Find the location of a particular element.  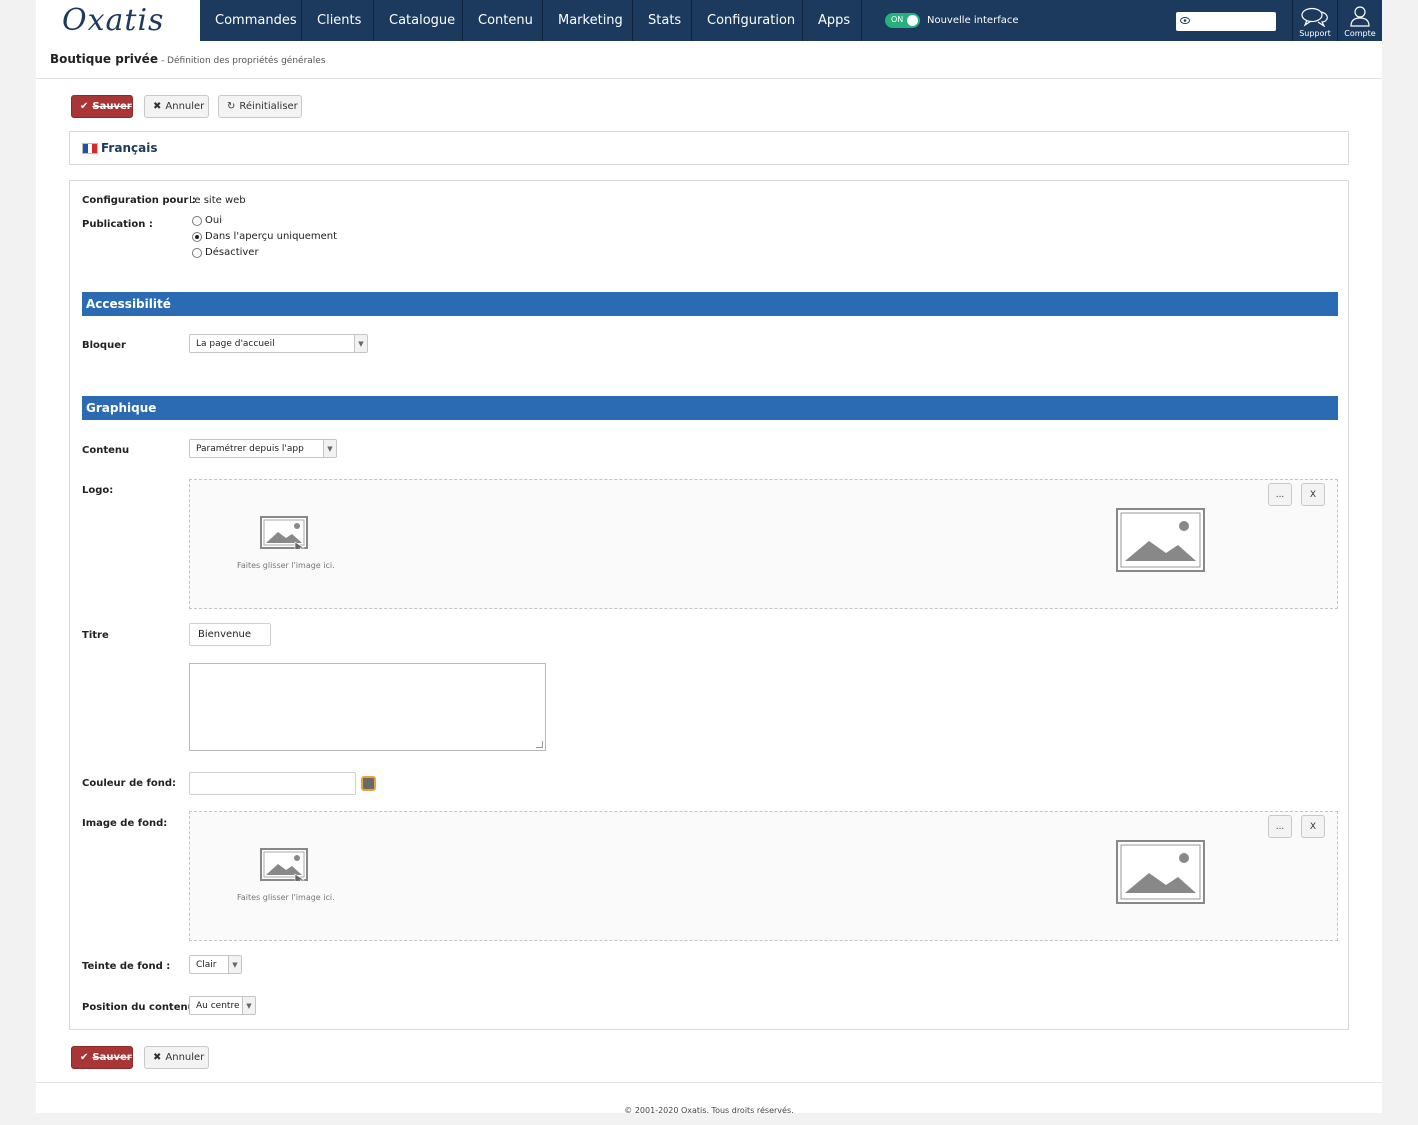

logo-text: Oxatis is located at coordinates (113, 20).